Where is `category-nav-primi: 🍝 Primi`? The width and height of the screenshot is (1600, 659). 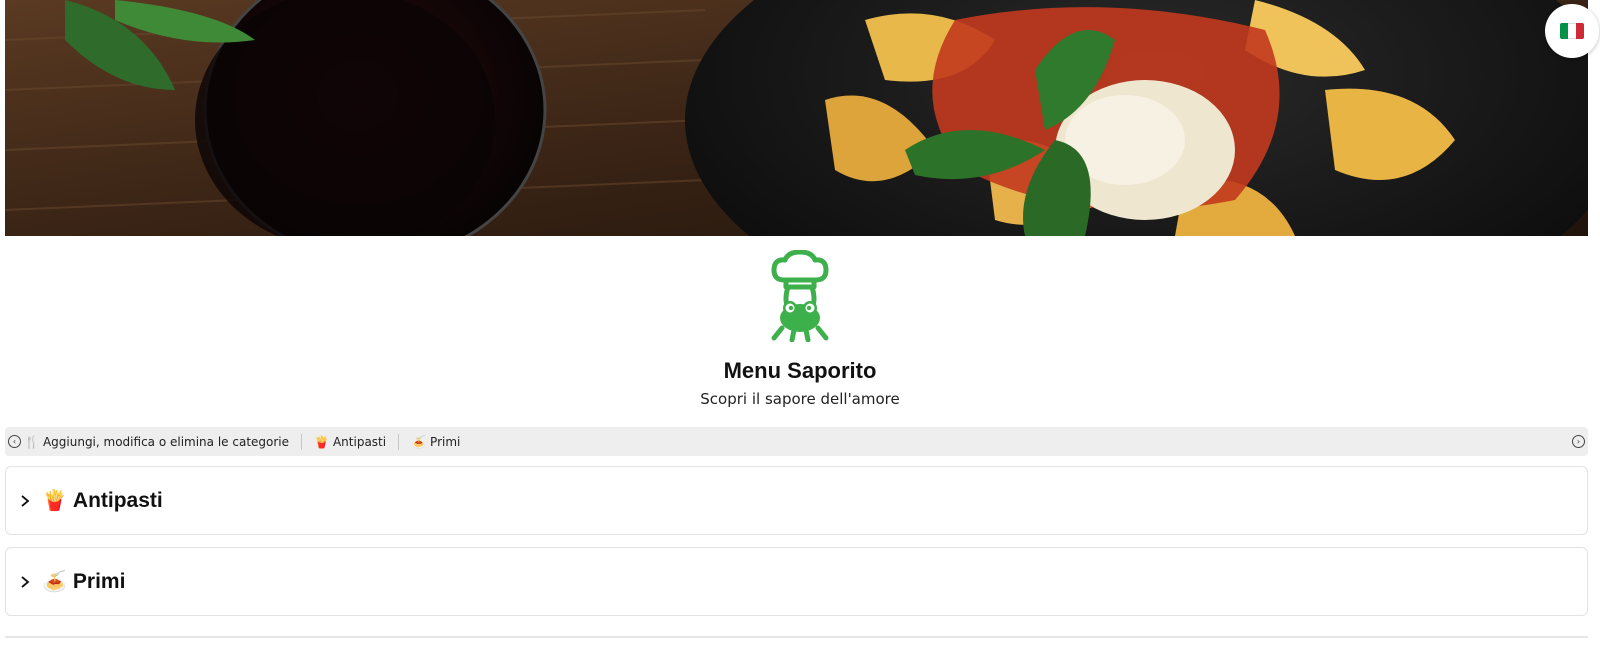
category-nav-primi: 🍝 Primi is located at coordinates (435, 442).